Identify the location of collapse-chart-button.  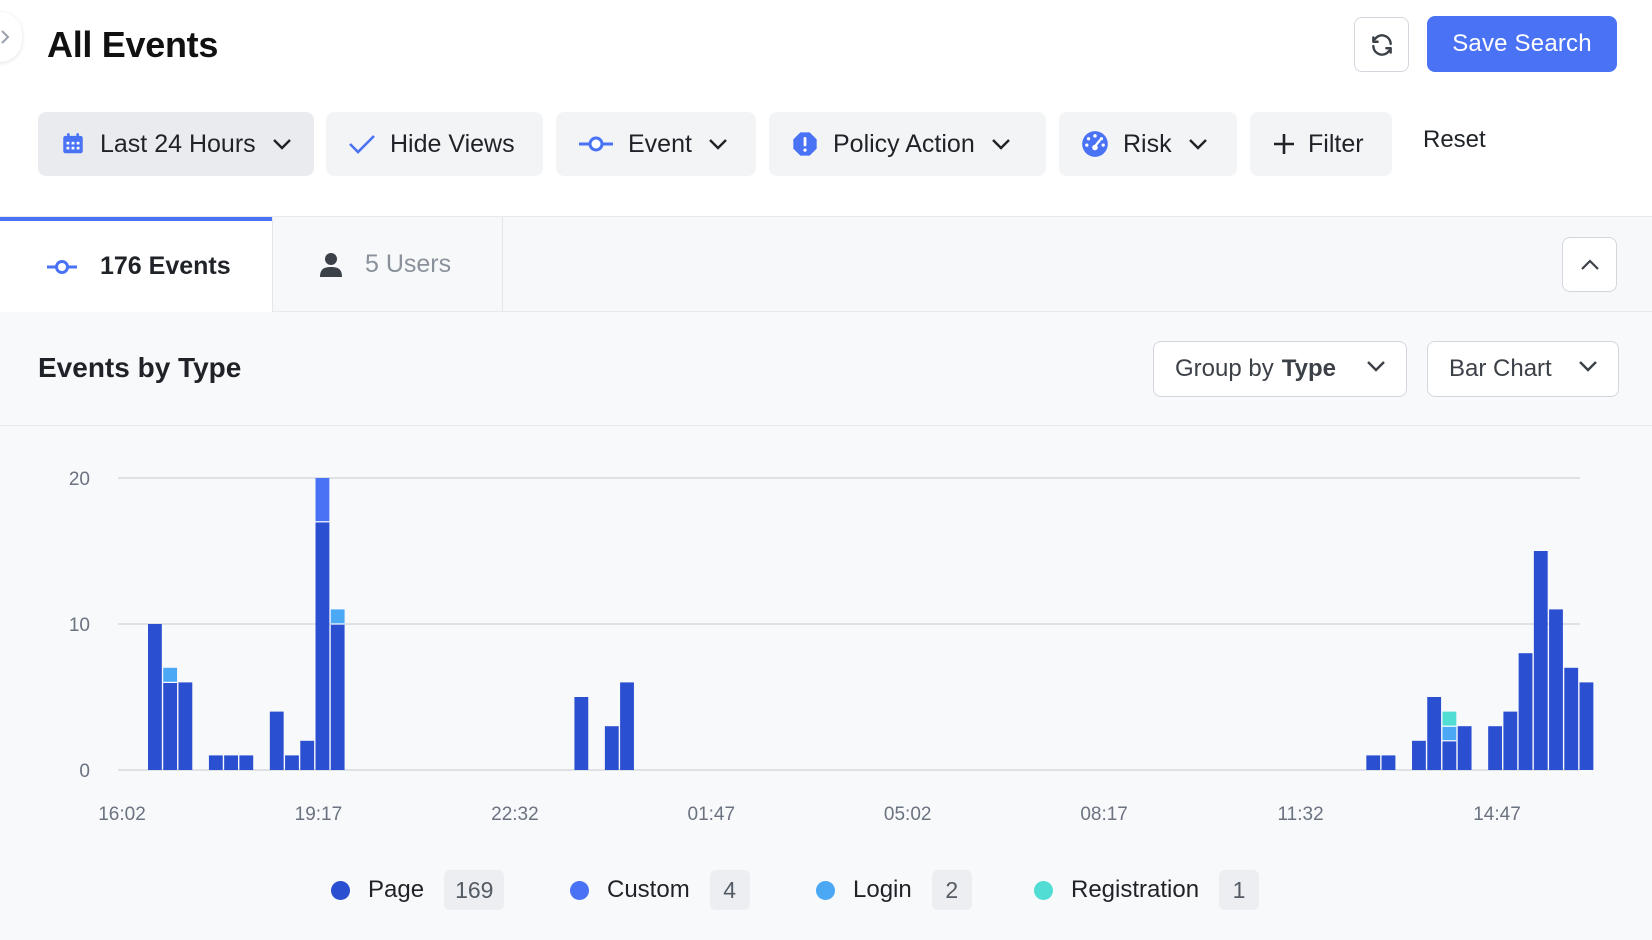
(1589, 264).